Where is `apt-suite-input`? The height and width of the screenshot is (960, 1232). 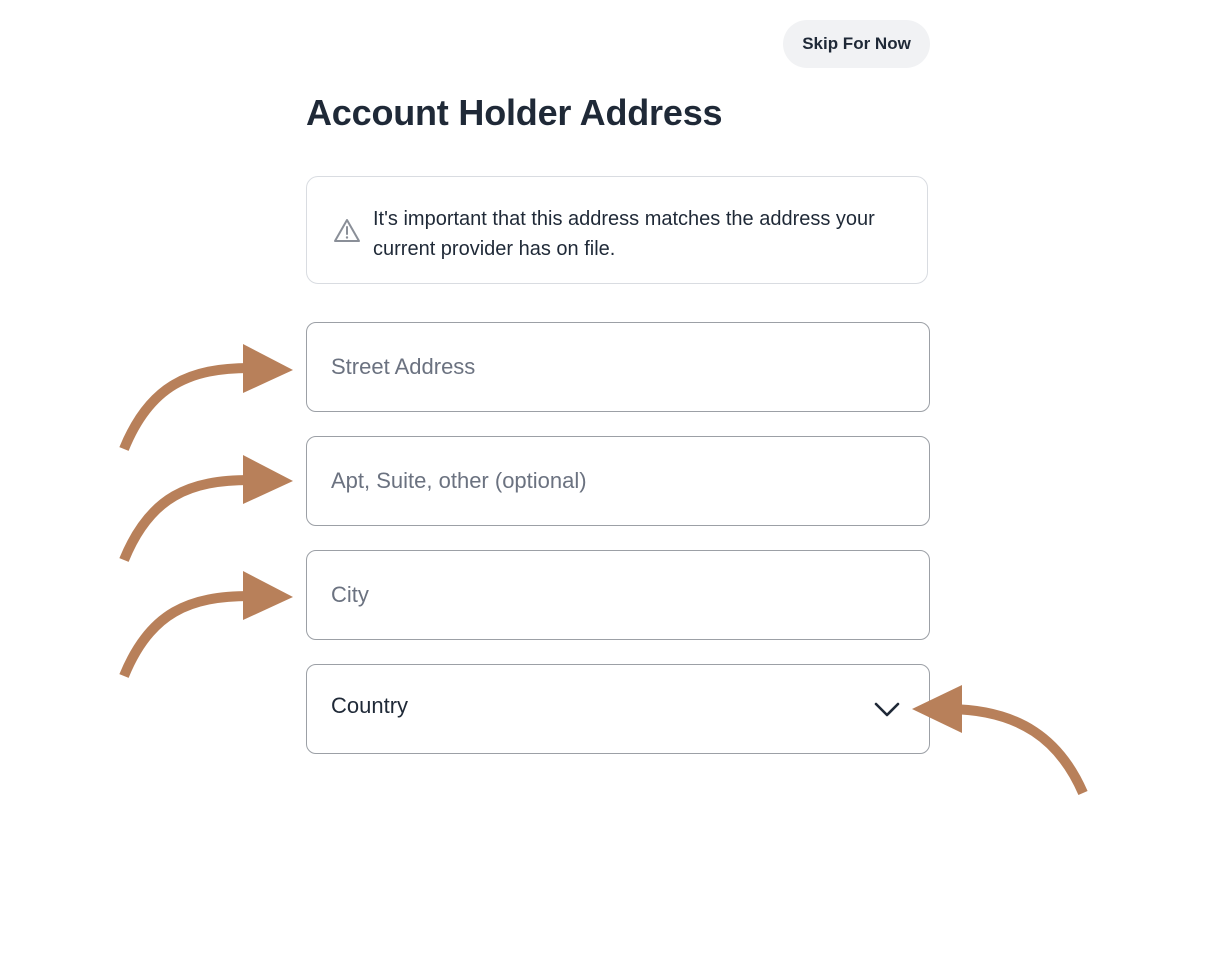
apt-suite-input is located at coordinates (618, 481).